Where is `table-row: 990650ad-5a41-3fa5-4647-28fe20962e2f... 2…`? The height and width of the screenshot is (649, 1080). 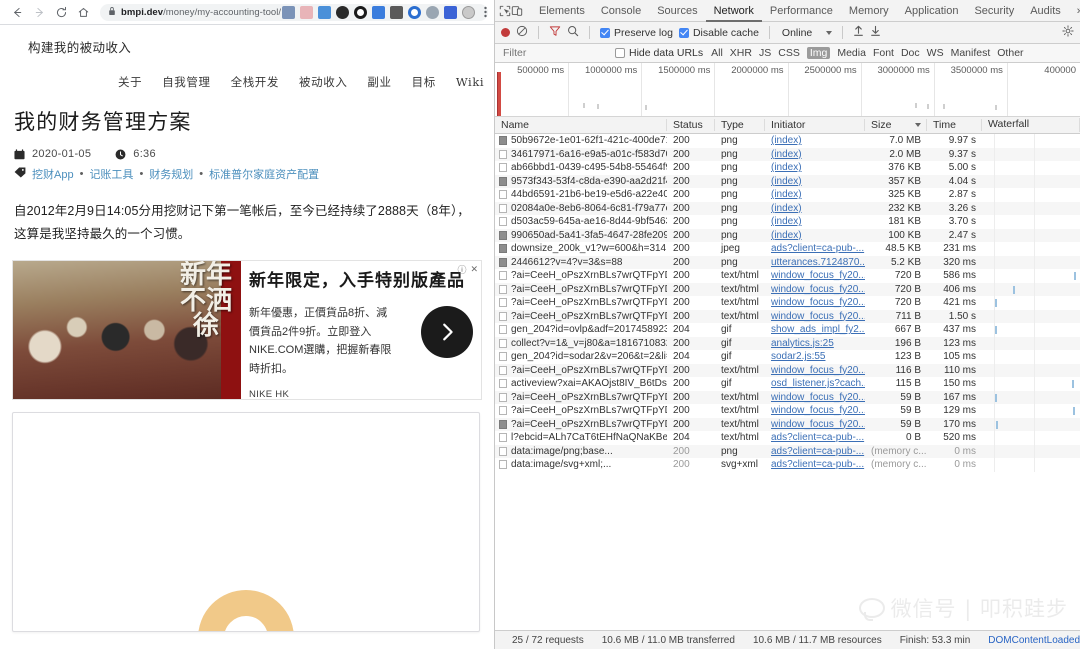 table-row: 990650ad-5a41-3fa5-4647-28fe20962e2f... 2… is located at coordinates (787, 235).